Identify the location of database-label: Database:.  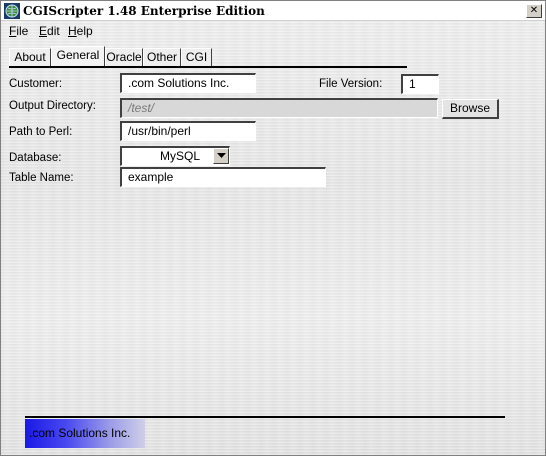
(35, 158).